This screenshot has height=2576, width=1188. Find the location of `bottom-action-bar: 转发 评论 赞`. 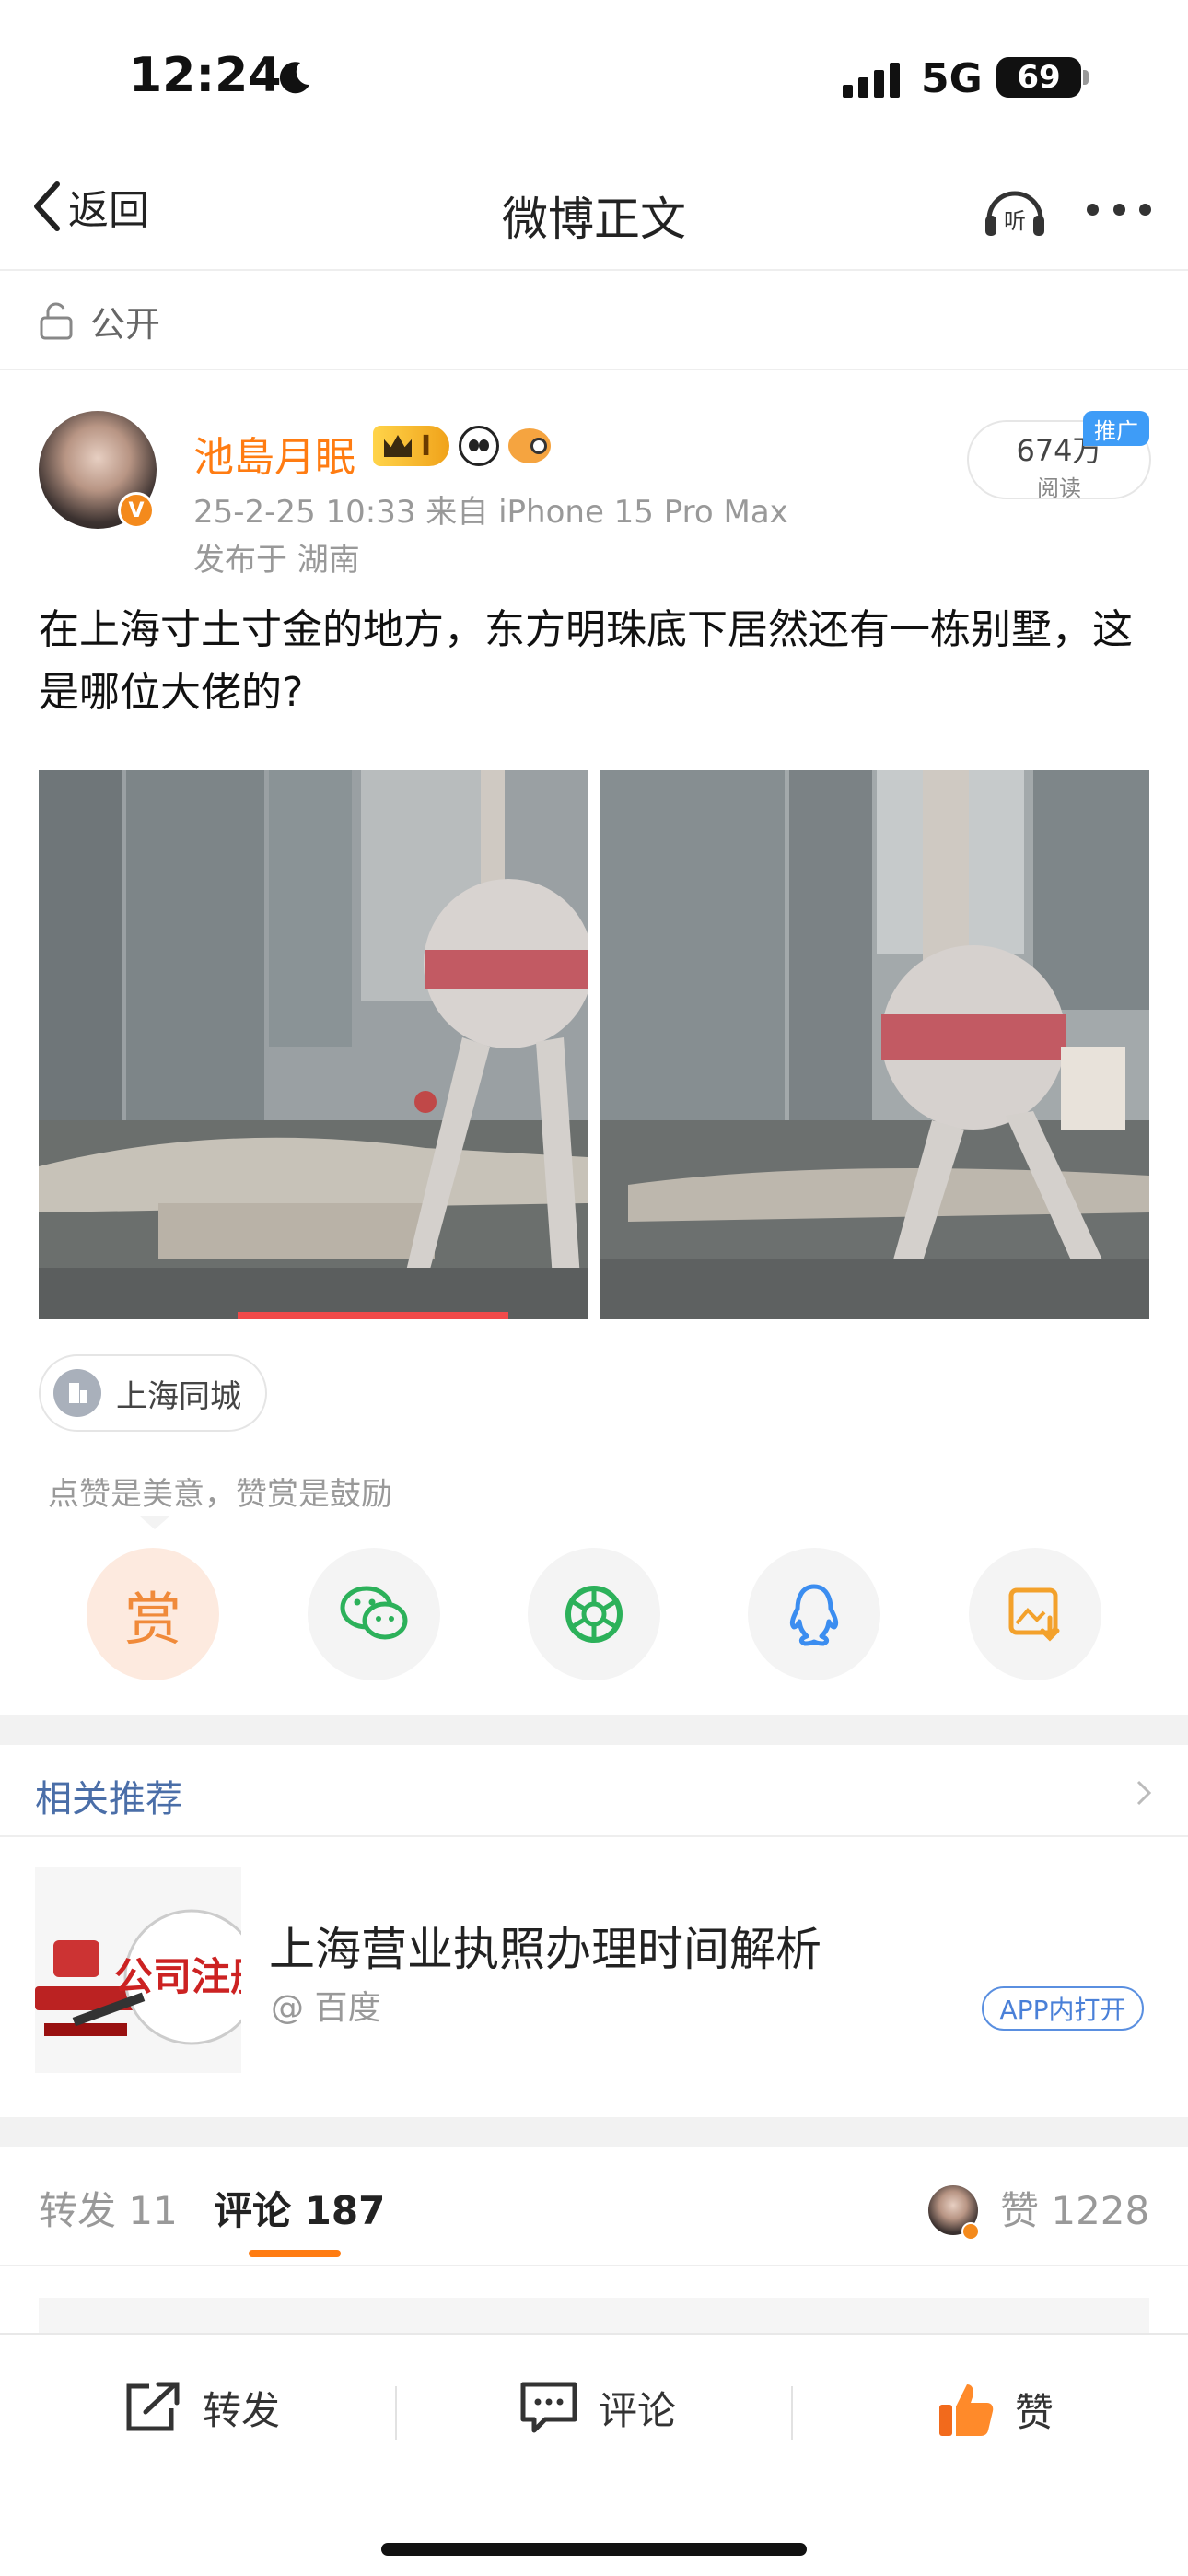

bottom-action-bar: 转发 评论 赞 is located at coordinates (594, 2454).